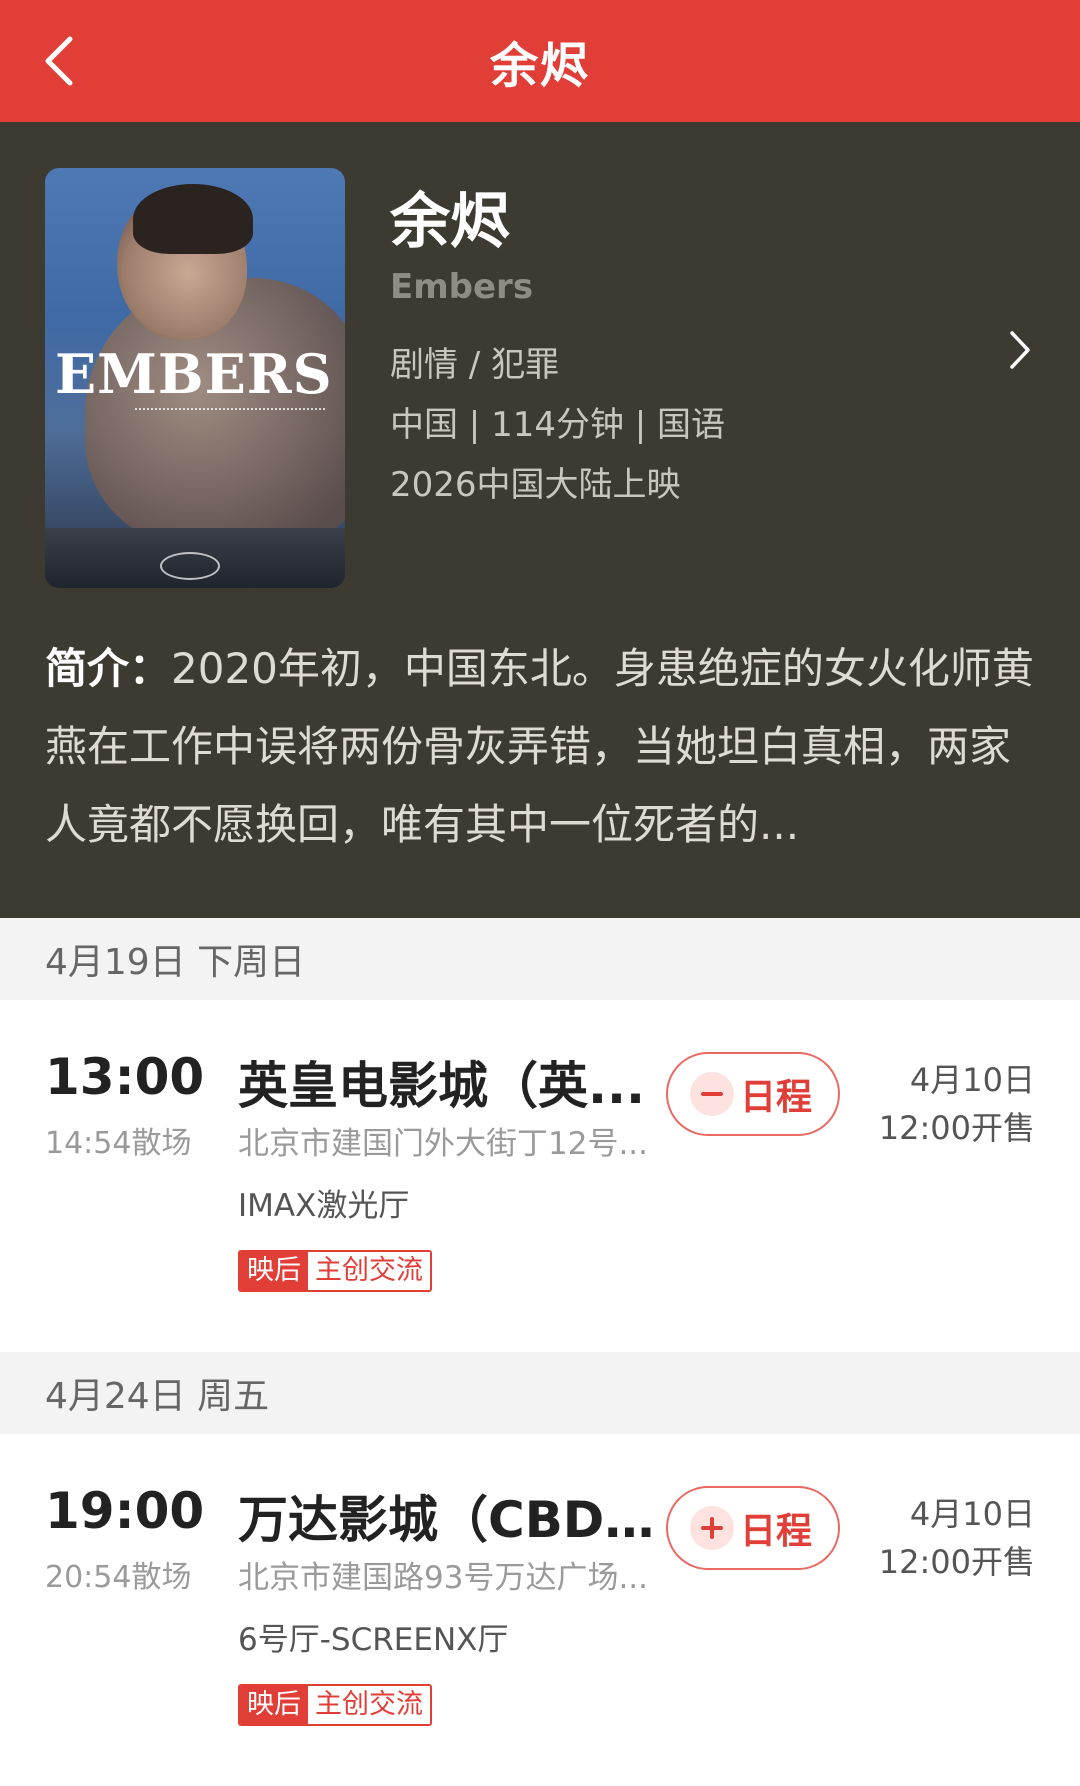 The height and width of the screenshot is (1786, 1080). I want to click on movie-detail-link, so click(1020, 350).